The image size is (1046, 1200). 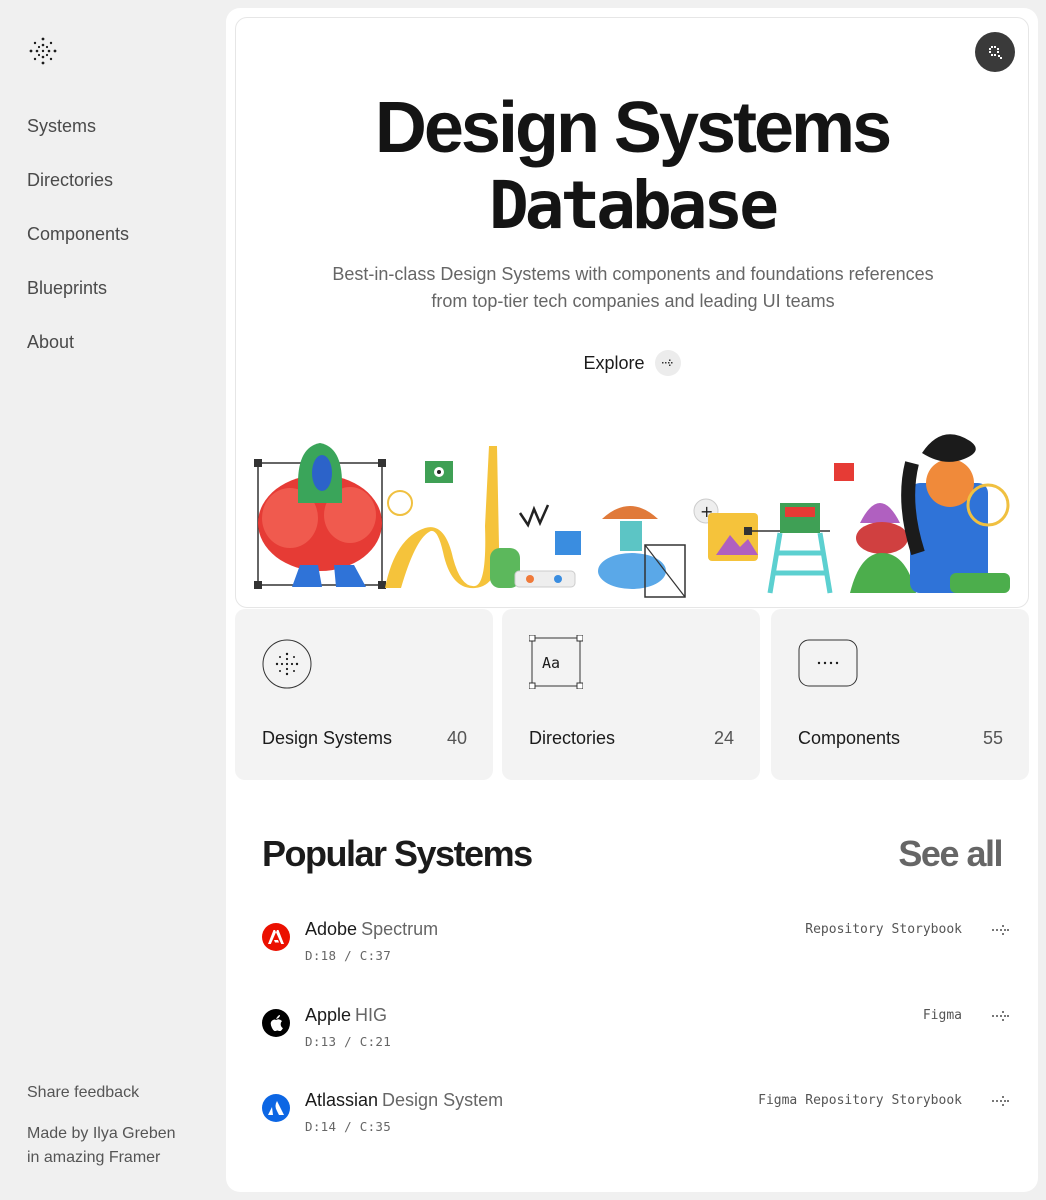 What do you see at coordinates (551, 663) in the screenshot?
I see `svg-text: Aa` at bounding box center [551, 663].